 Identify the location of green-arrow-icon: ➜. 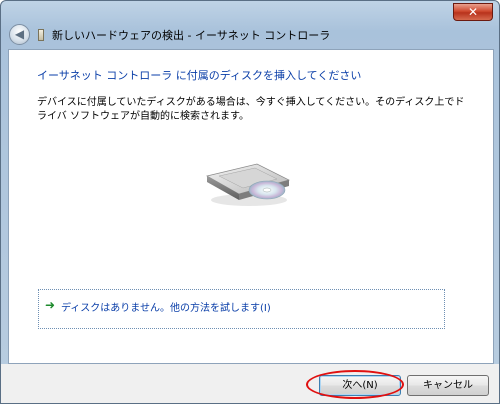
(50, 305).